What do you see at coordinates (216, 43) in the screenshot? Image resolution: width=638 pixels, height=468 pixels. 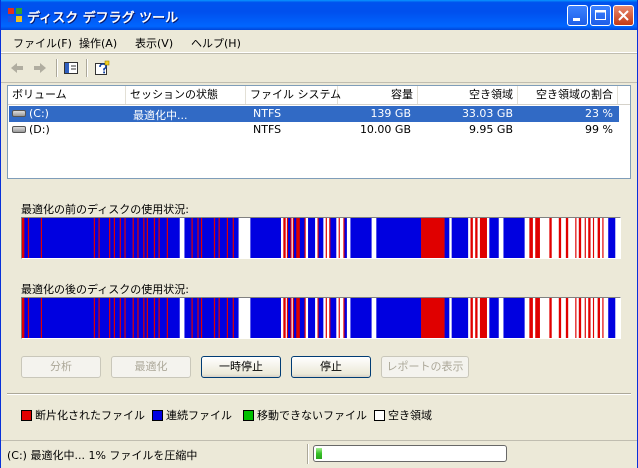 I see `menu-help: ヘルプ(H)` at bounding box center [216, 43].